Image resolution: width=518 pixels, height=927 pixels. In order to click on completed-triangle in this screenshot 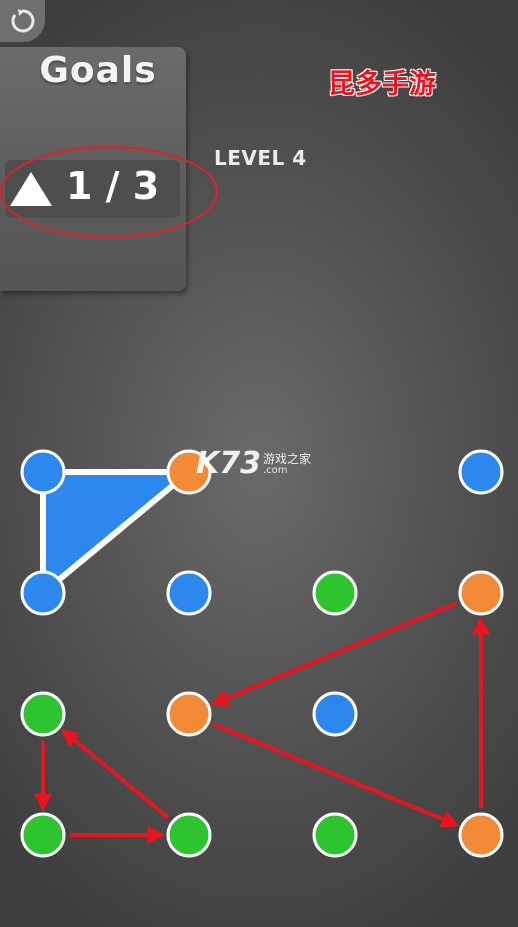, I will do `click(116, 532)`.